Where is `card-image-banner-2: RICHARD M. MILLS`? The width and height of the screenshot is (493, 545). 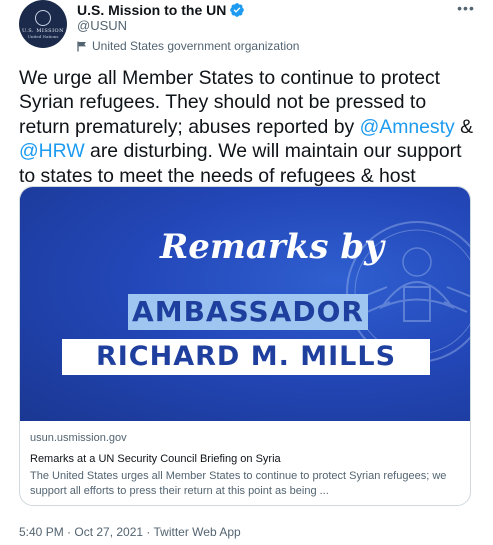
card-image-banner-2: RICHARD M. MILLS is located at coordinates (246, 357).